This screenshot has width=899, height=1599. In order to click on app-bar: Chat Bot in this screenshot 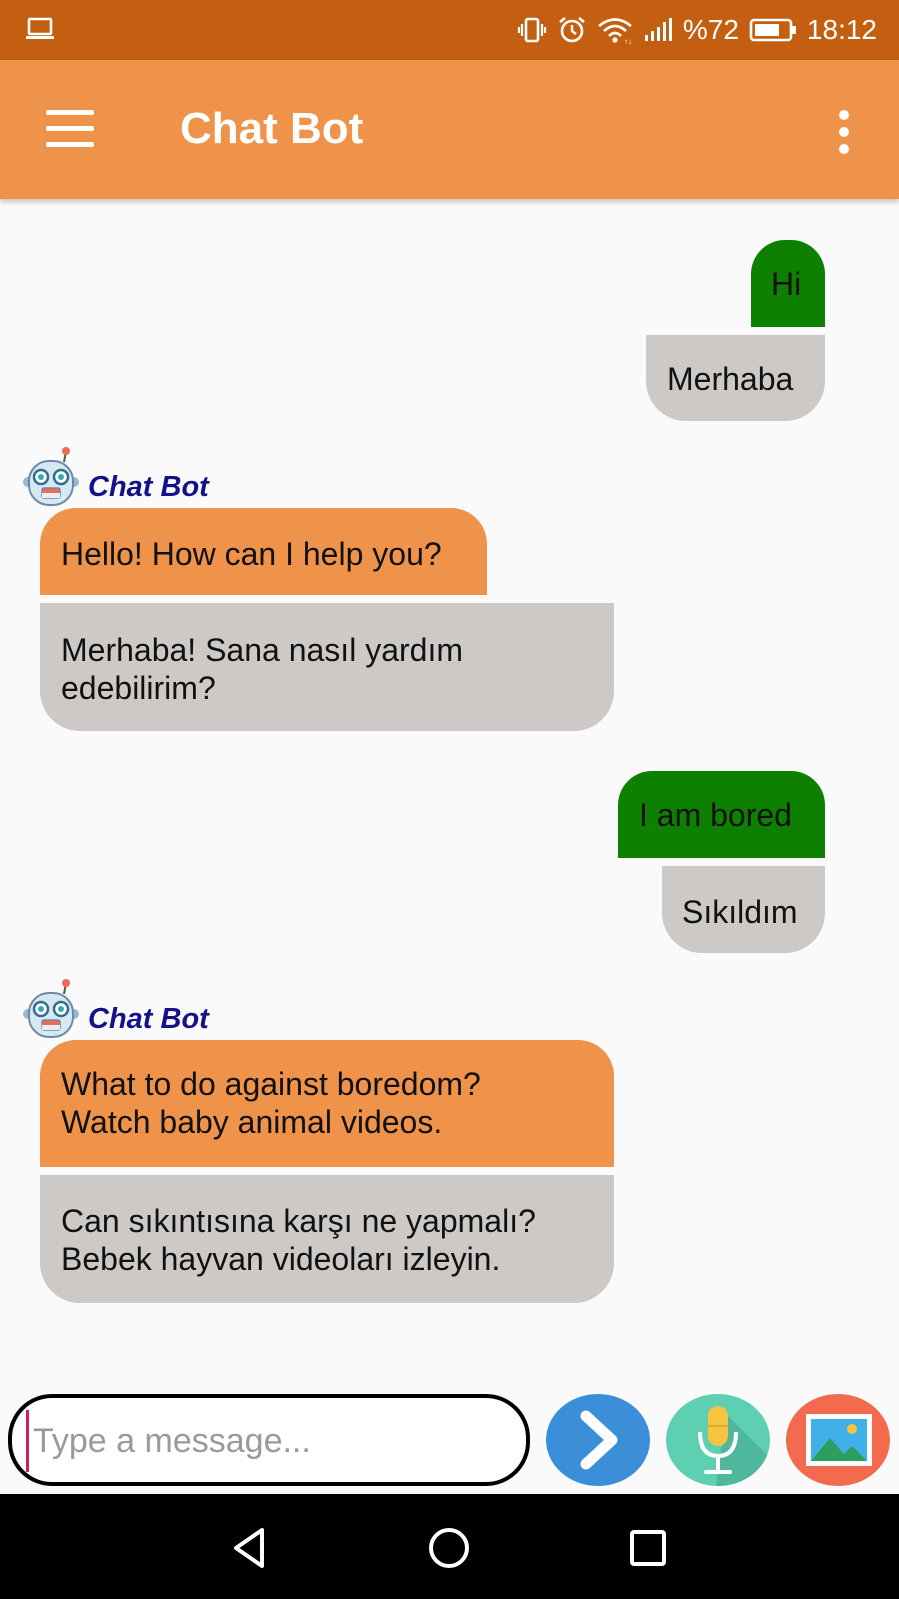, I will do `click(449, 129)`.